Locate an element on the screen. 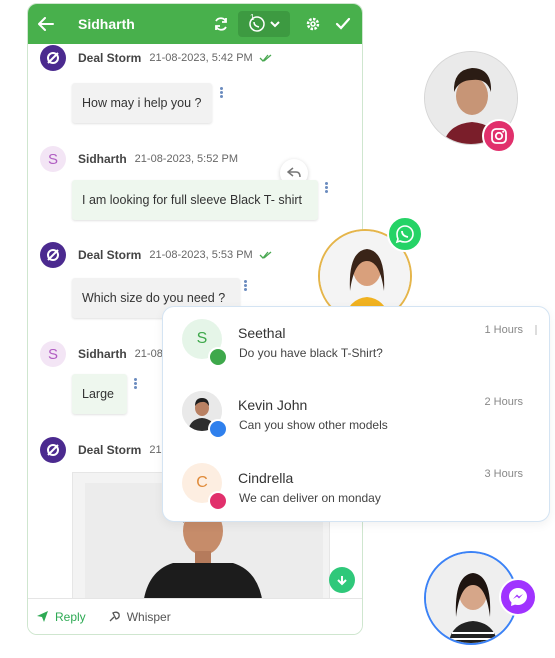  whisper-mode-button: Whisper is located at coordinates (139, 617).